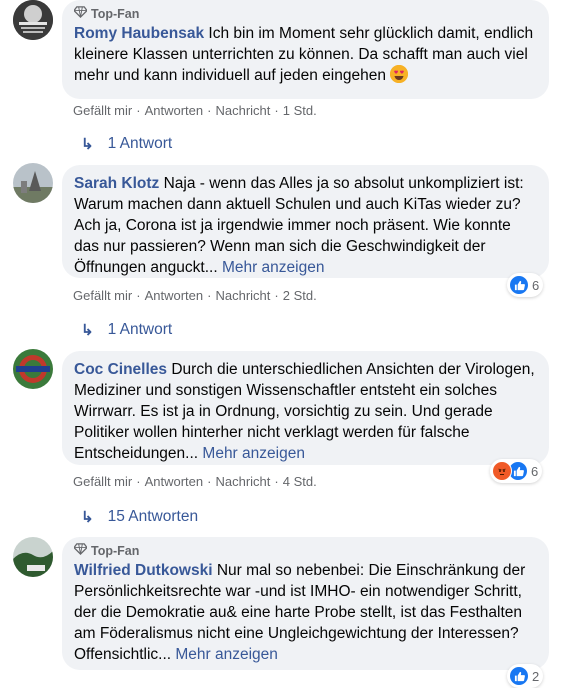  I want to click on reaction-summary: 2, so click(525, 676).